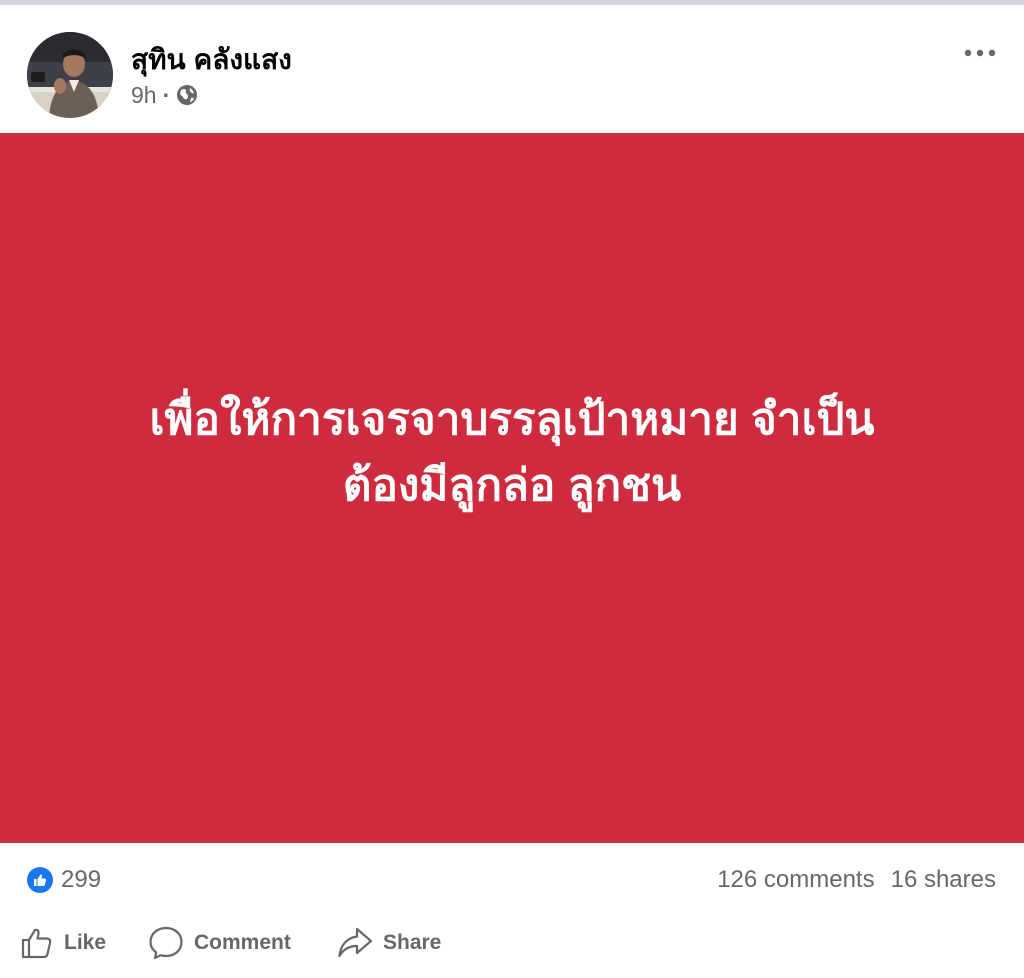 The width and height of the screenshot is (1024, 978). What do you see at coordinates (144, 95) in the screenshot?
I see `post-time: 9h` at bounding box center [144, 95].